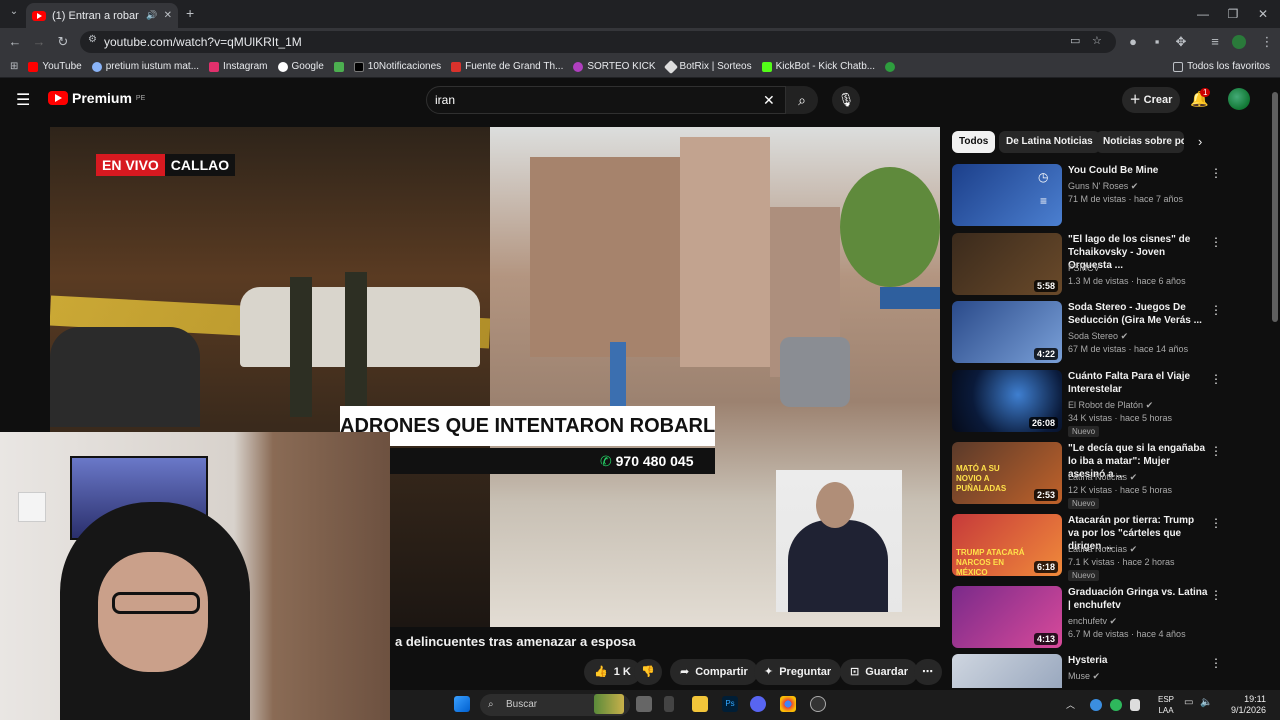 This screenshot has height=720, width=1280. Describe the element at coordinates (1110, 405) in the screenshot. I see `rec-channel: El Robot de Platón ✔` at that location.